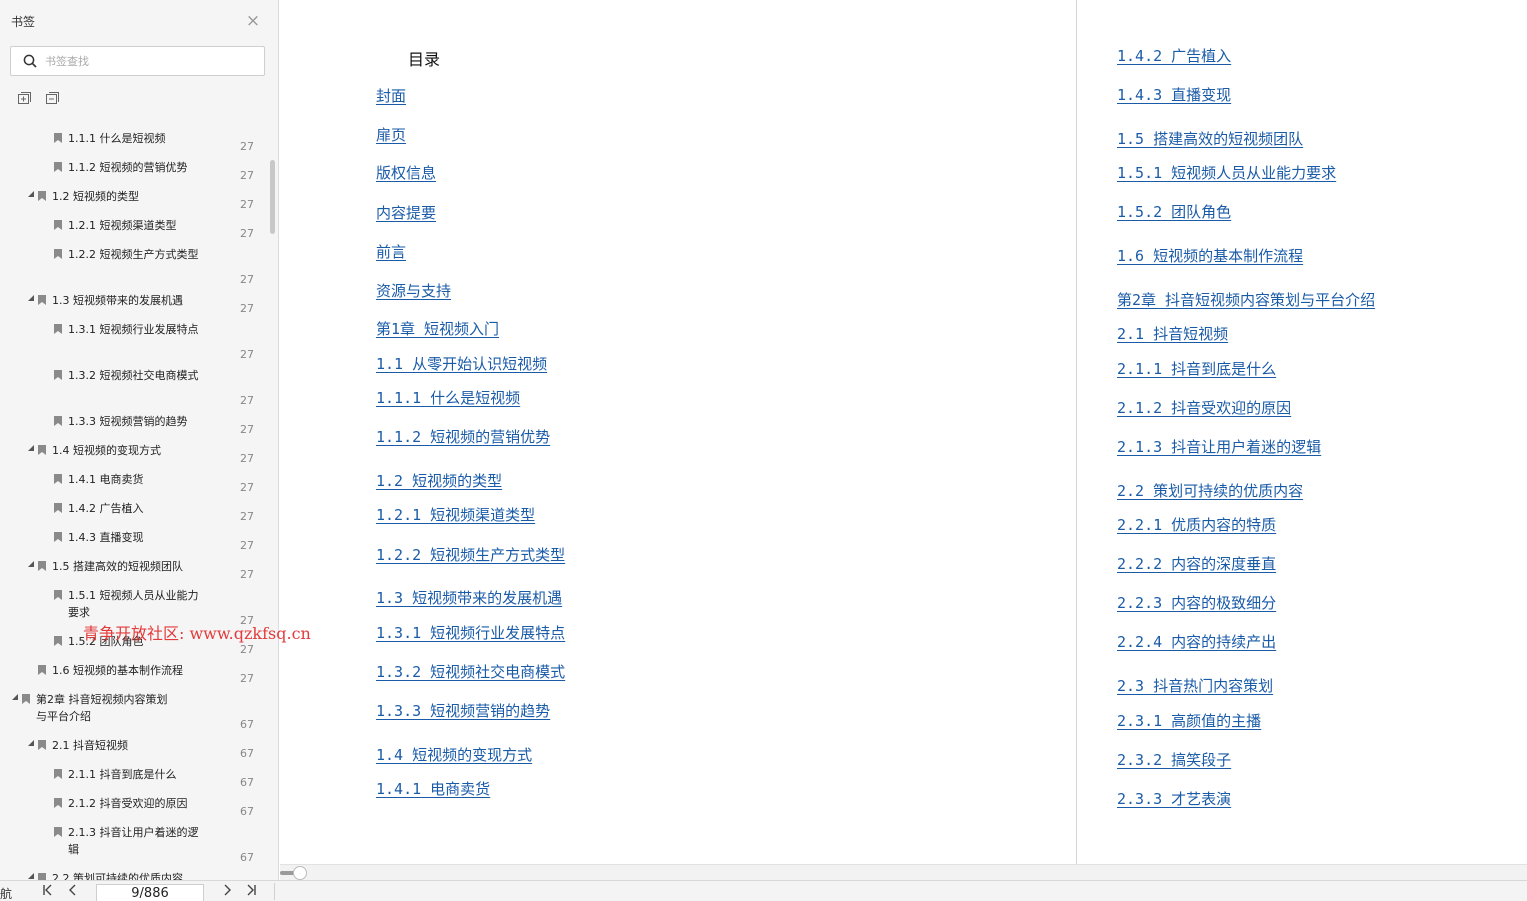 The width and height of the screenshot is (1527, 901). I want to click on bookmark-item: 1.4 短视频的变现方式 27, so click(134, 452).